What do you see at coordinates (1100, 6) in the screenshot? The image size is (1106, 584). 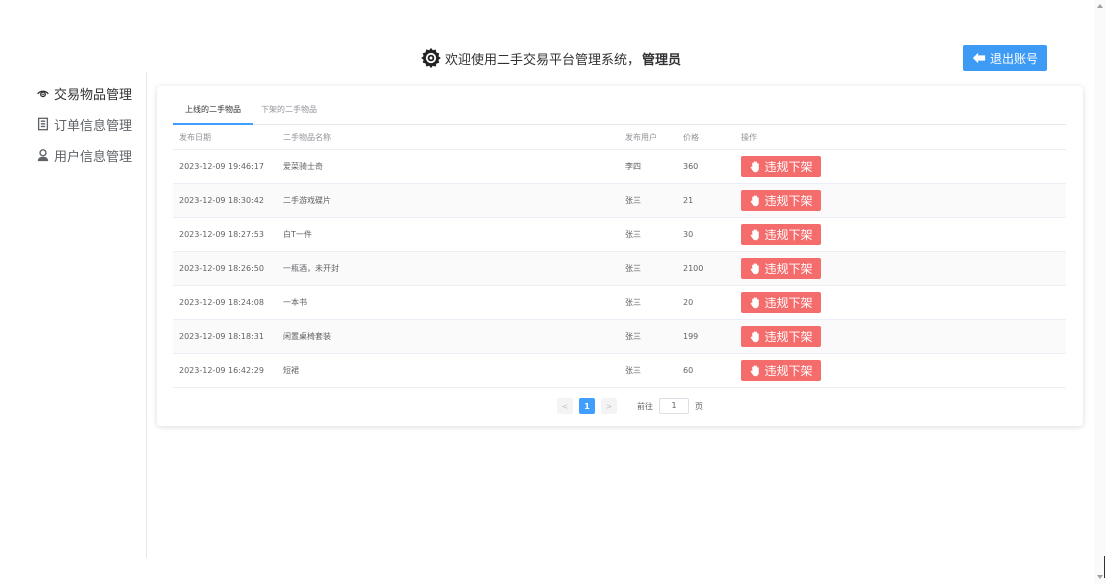 I see `scroll-up-arrow-icon` at bounding box center [1100, 6].